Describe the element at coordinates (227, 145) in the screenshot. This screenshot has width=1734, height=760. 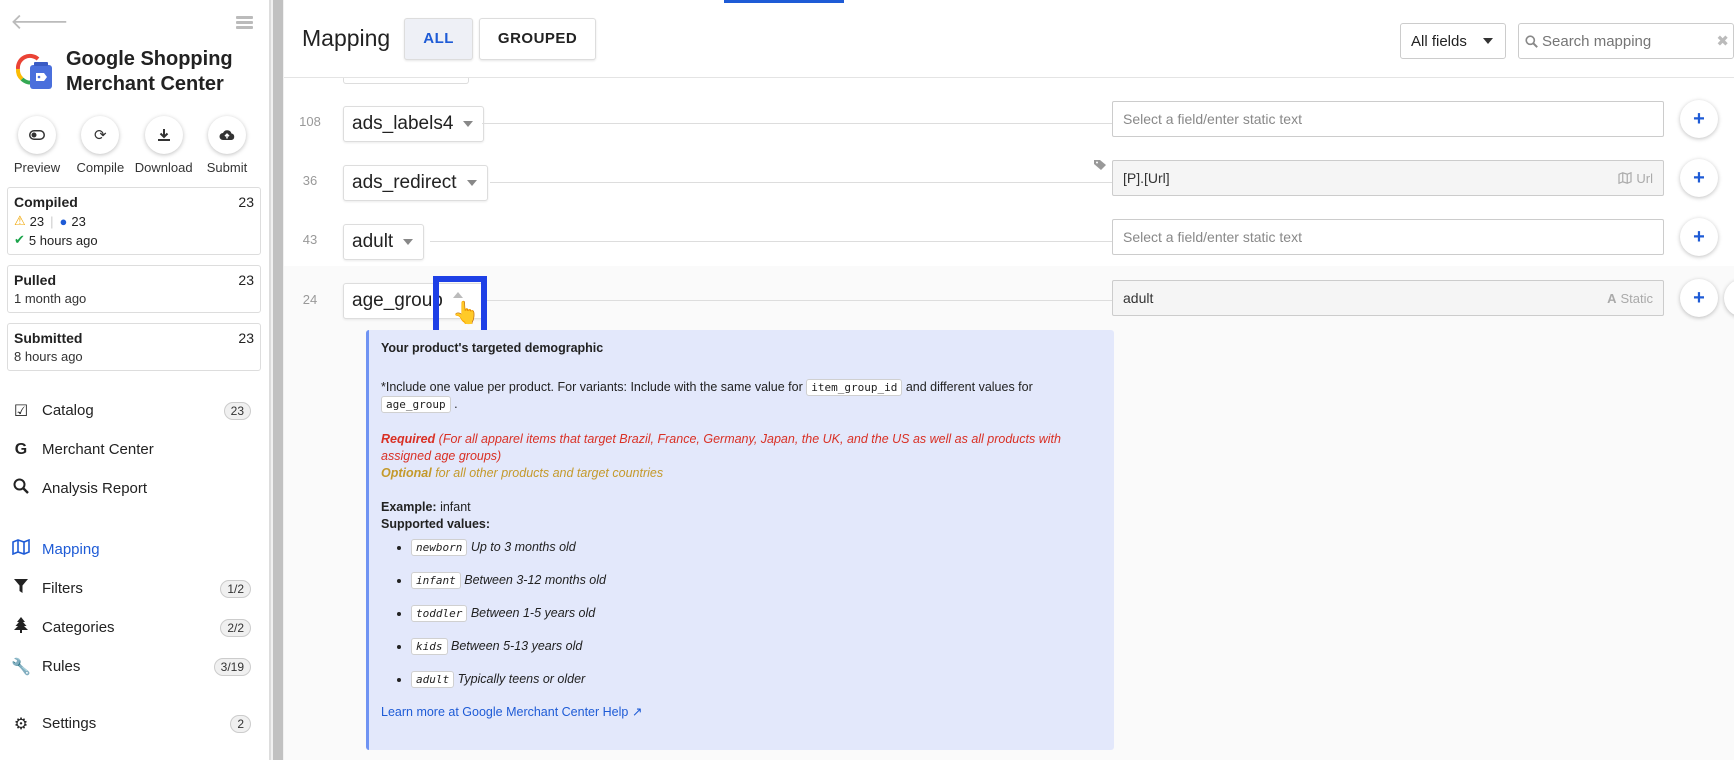
I see `submit-button: Submit` at that location.